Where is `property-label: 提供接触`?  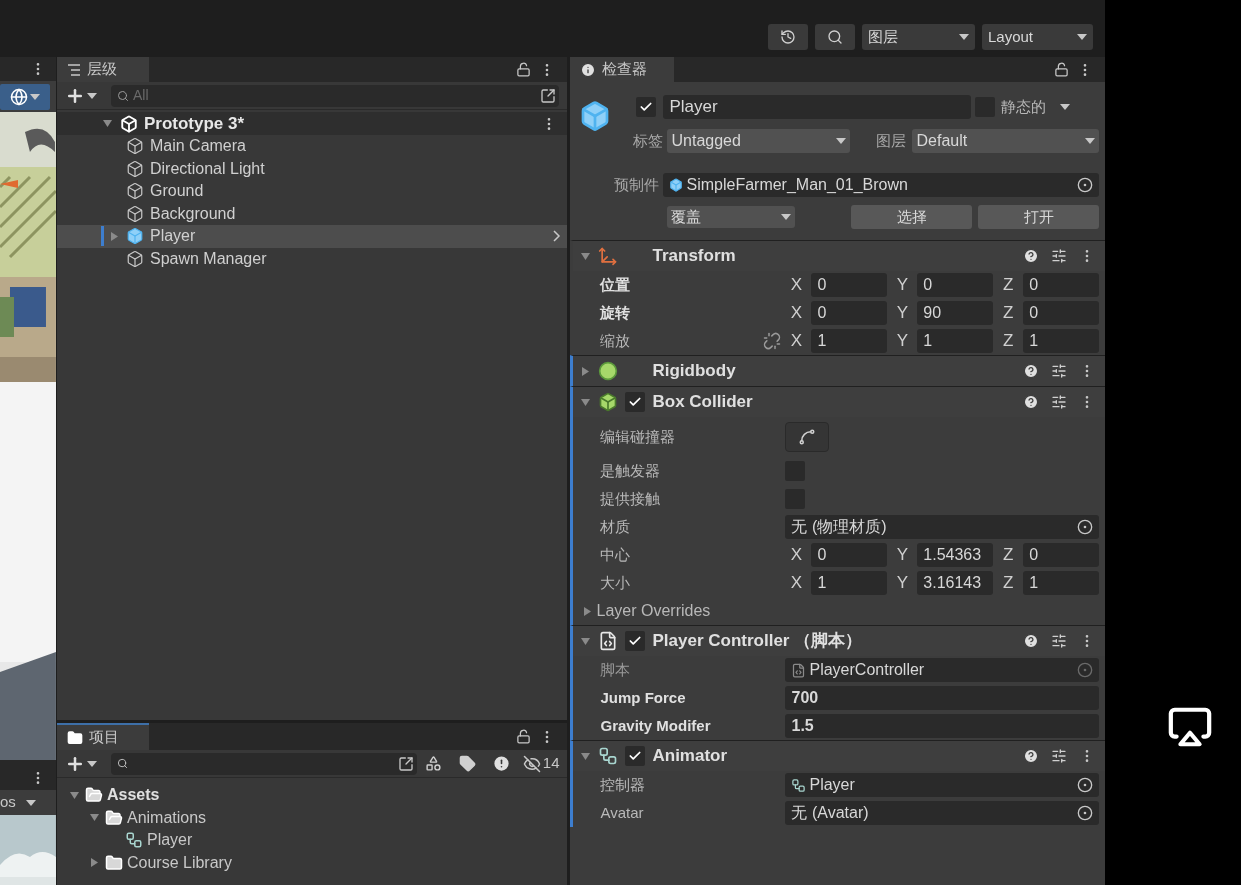
property-label: 提供接触 is located at coordinates (631, 498).